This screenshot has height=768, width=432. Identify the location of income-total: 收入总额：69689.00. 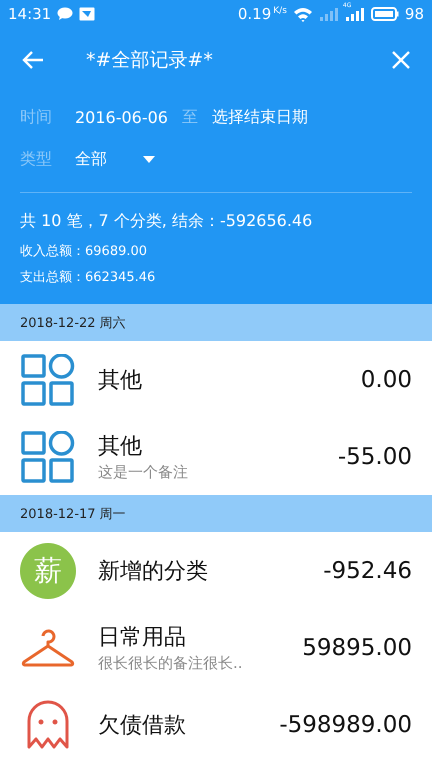
(83, 251).